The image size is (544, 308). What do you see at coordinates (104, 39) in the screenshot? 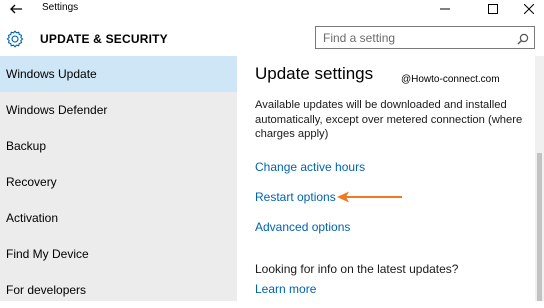
I see `page-category-title: UPDATE & SECURITY` at bounding box center [104, 39].